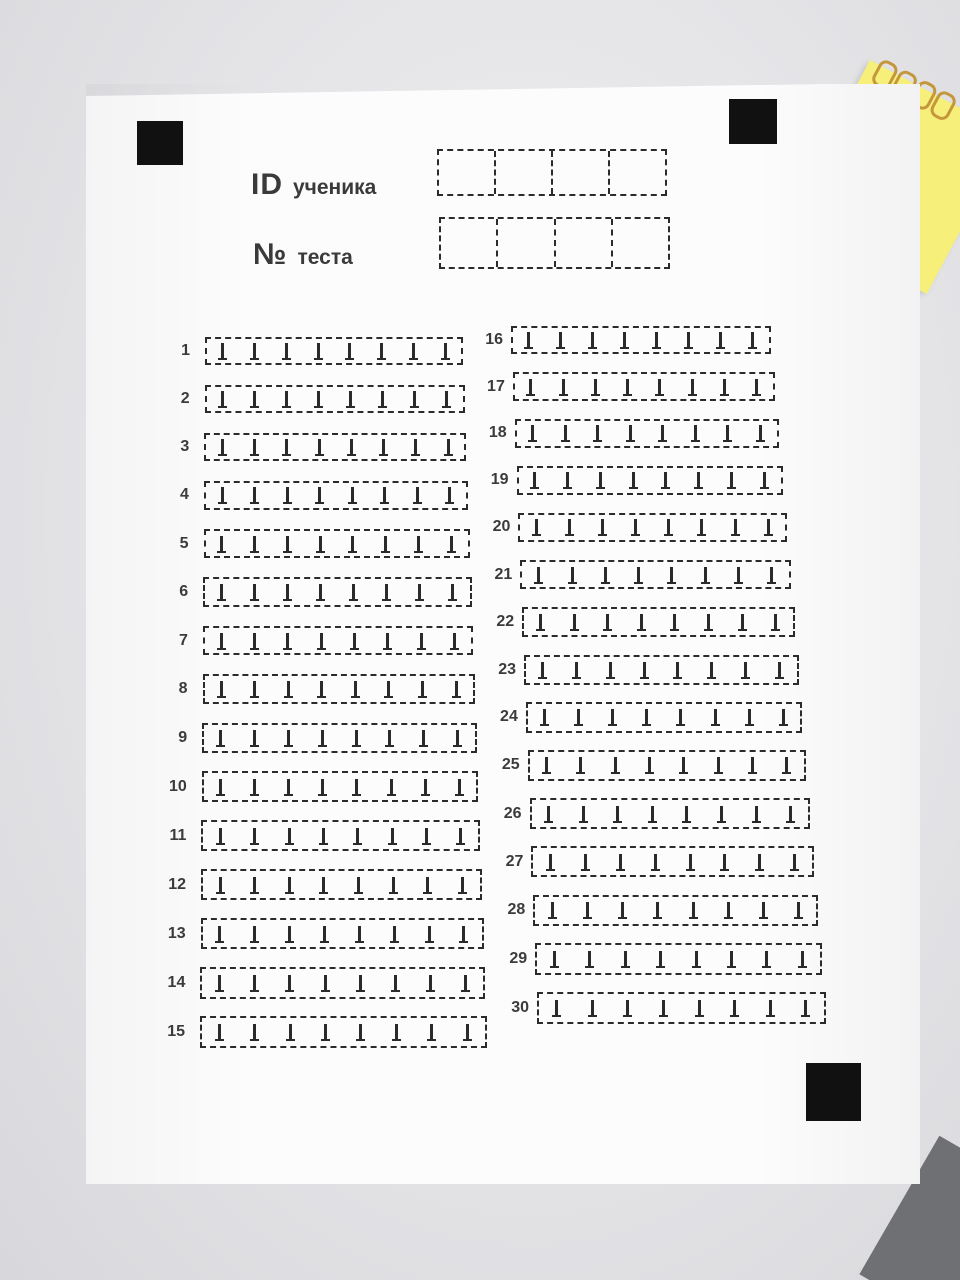 The width and height of the screenshot is (960, 1280). What do you see at coordinates (552, 172) in the screenshot?
I see `student-id-boxes` at bounding box center [552, 172].